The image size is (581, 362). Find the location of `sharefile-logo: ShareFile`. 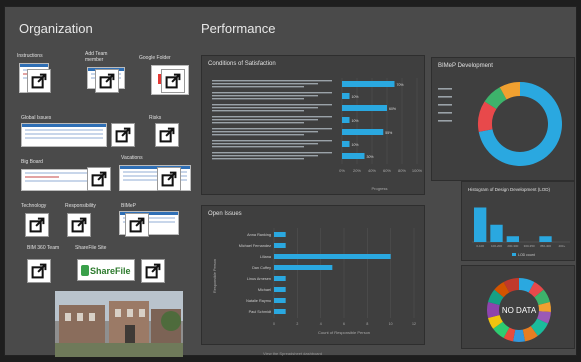

sharefile-logo: ShareFile is located at coordinates (106, 270).